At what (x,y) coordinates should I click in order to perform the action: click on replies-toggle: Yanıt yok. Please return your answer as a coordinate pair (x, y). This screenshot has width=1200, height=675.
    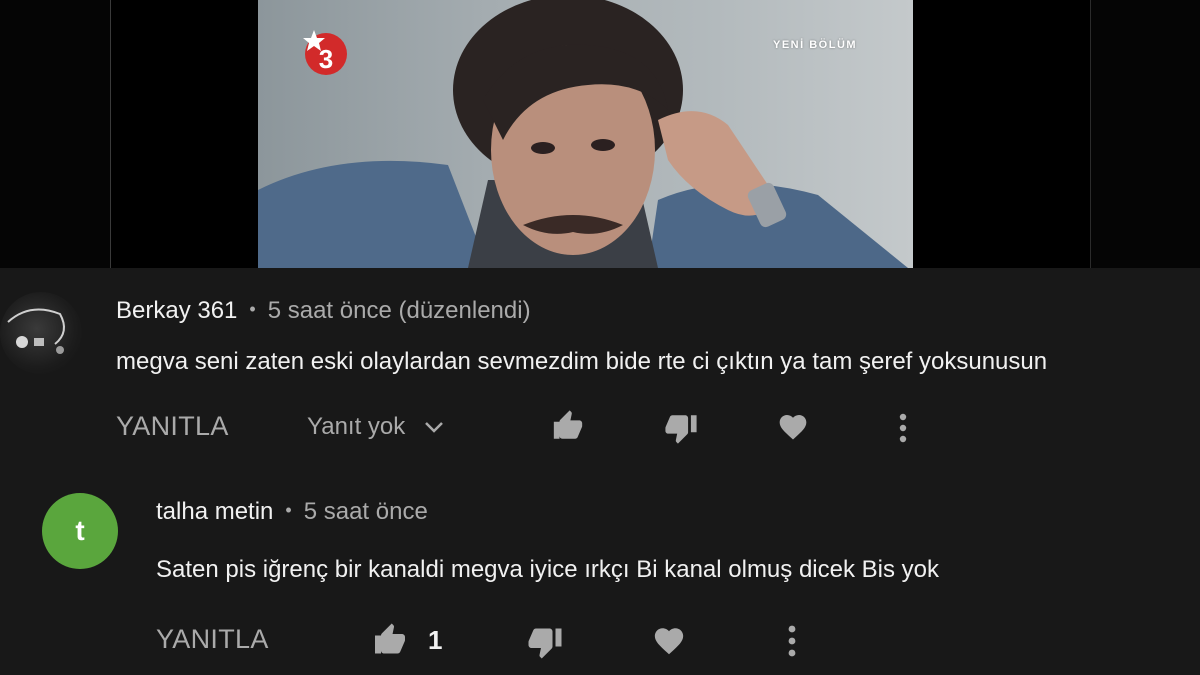
    Looking at the image, I should click on (376, 427).